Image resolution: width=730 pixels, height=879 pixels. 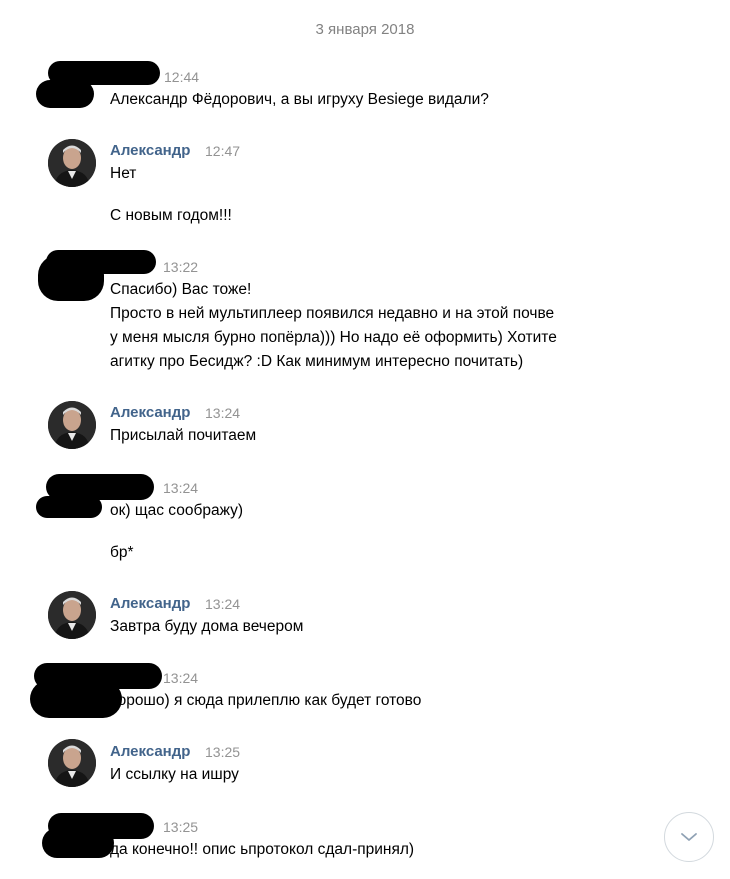 What do you see at coordinates (181, 267) in the screenshot?
I see `message-time: 13:22` at bounding box center [181, 267].